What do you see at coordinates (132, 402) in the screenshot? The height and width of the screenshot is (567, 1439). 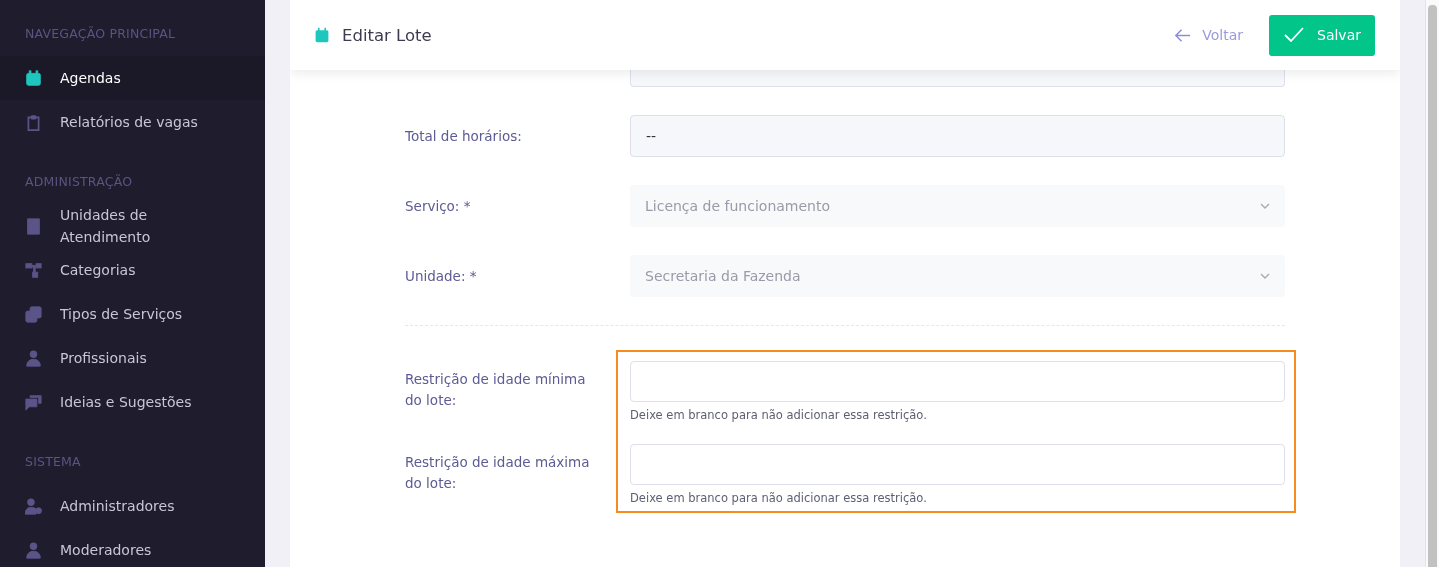 I see `nav-item: Ideias e Sugestões` at bounding box center [132, 402].